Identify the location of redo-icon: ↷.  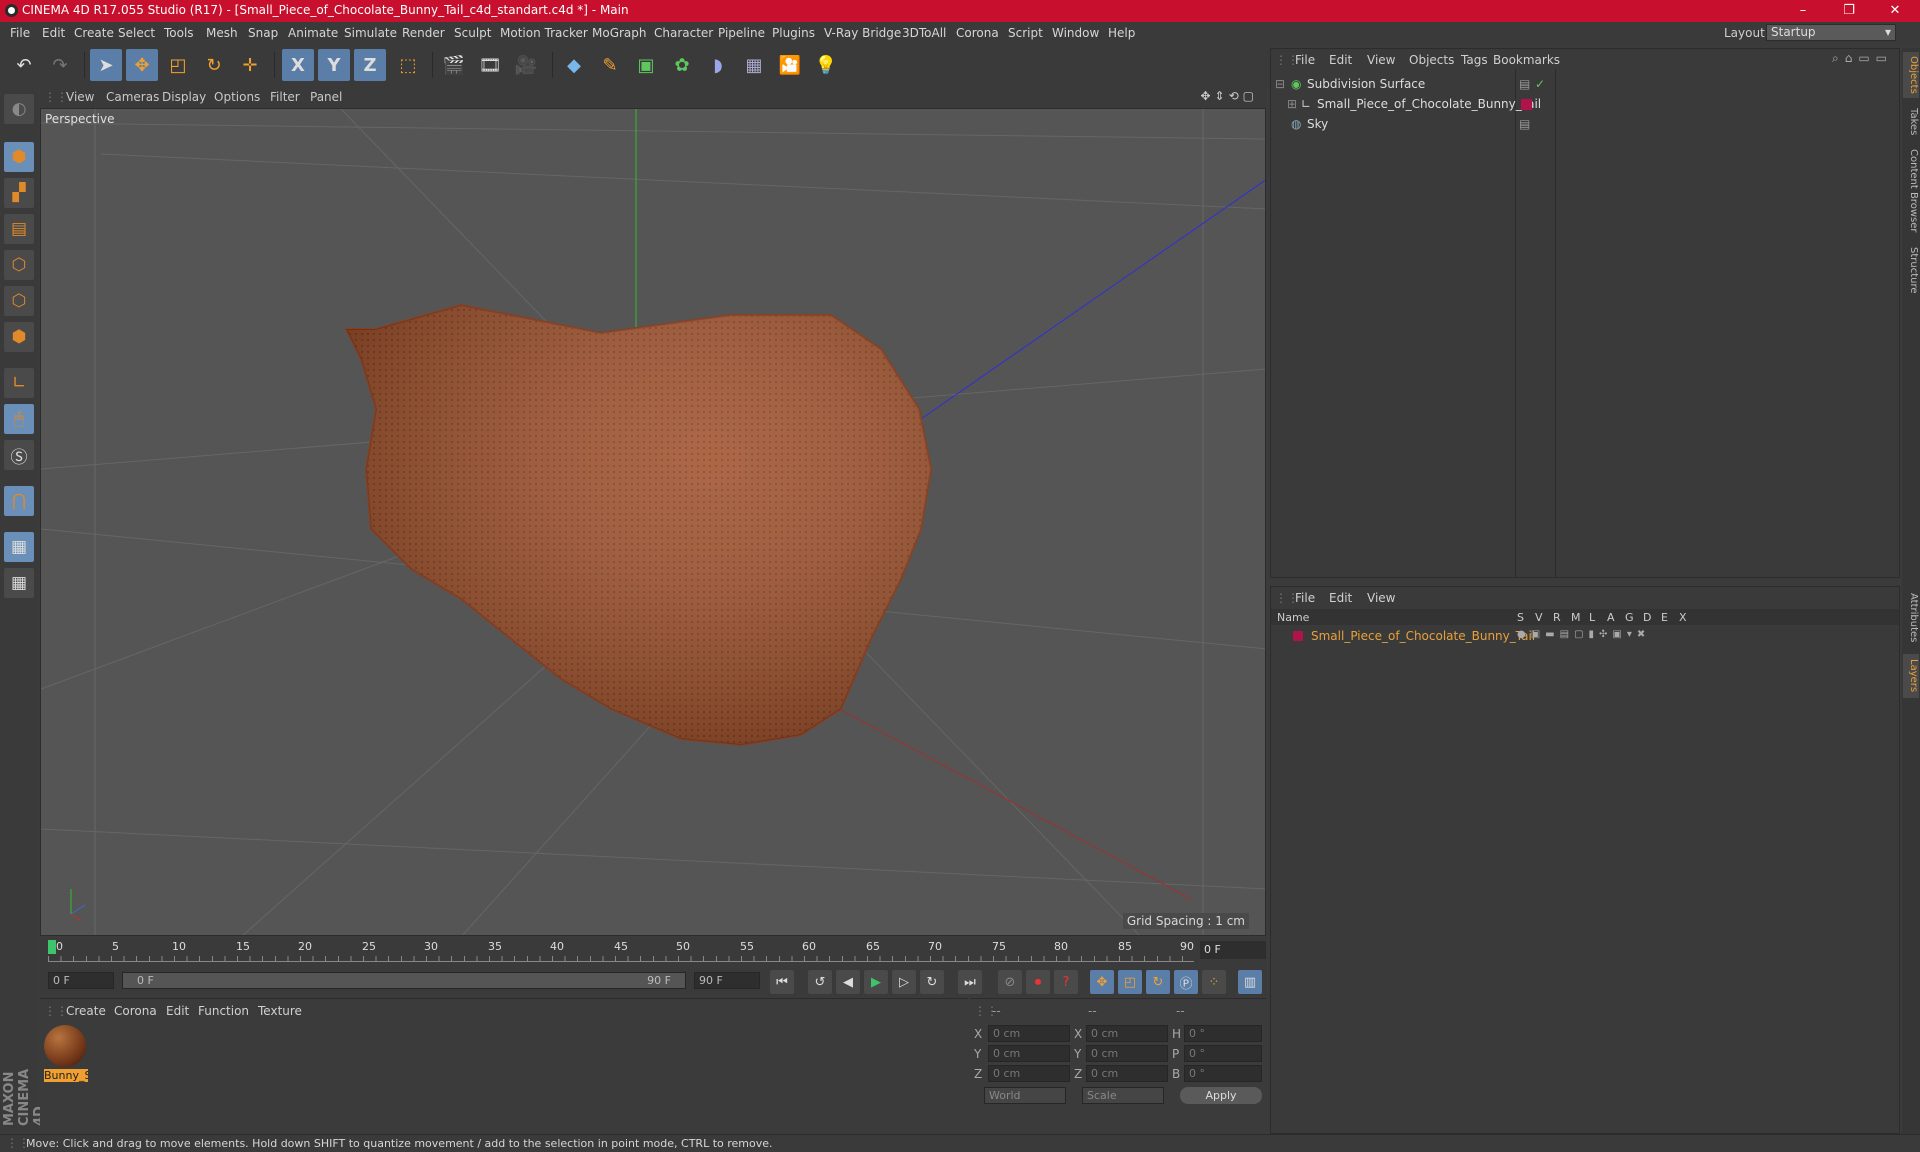
(60, 65).